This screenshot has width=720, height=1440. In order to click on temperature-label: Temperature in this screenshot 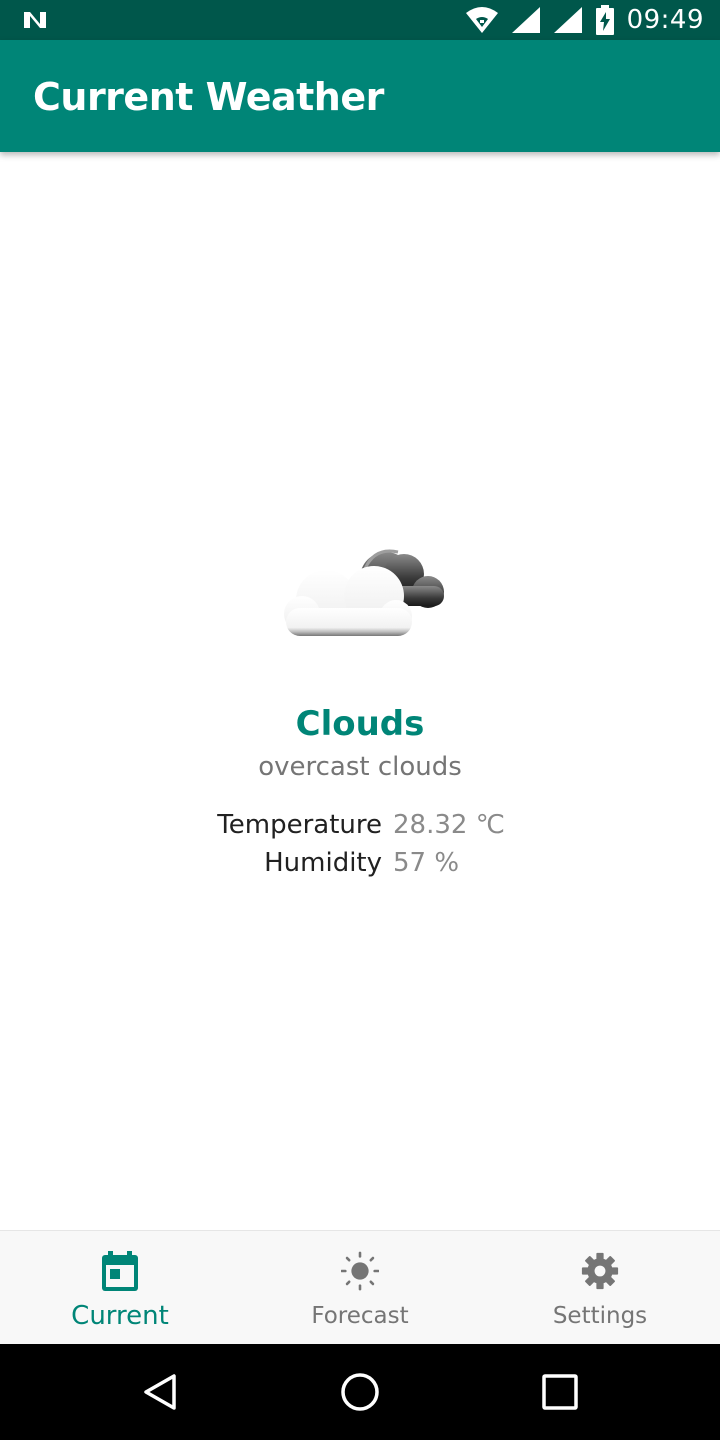, I will do `click(299, 825)`.